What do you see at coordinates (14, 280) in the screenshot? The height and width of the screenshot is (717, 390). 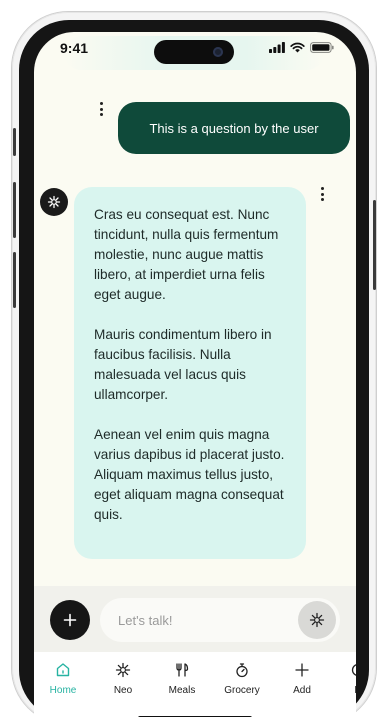 I see `volume-down-button` at bounding box center [14, 280].